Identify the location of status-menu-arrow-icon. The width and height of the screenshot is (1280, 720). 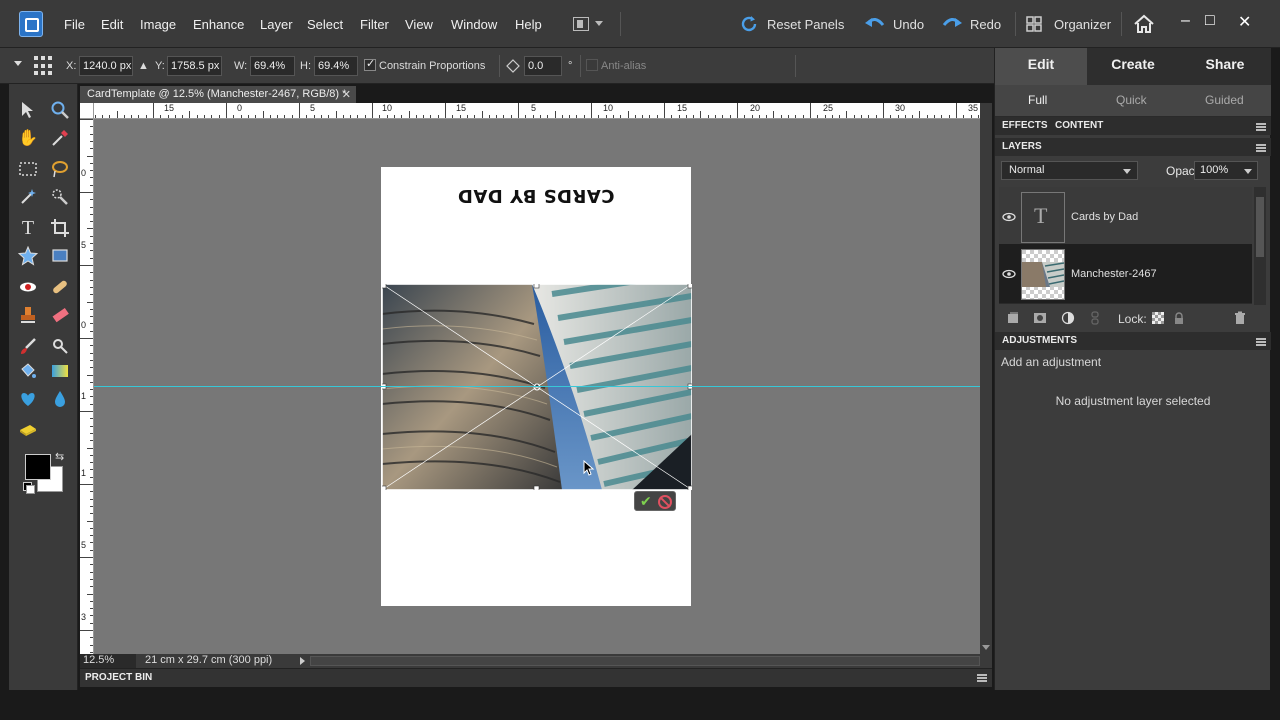
(302, 661).